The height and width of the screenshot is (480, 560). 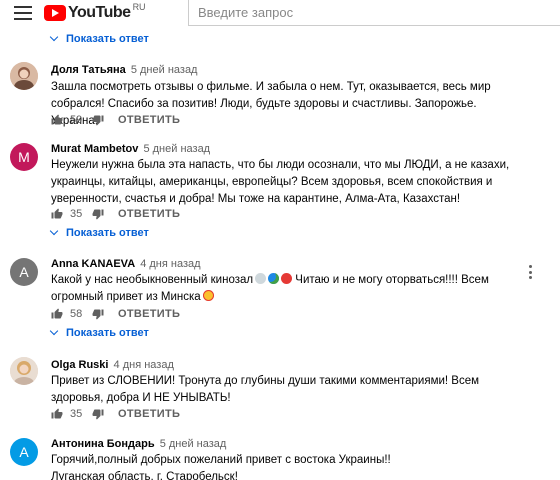 I want to click on comment-author: Olga Ruski, so click(x=79, y=365).